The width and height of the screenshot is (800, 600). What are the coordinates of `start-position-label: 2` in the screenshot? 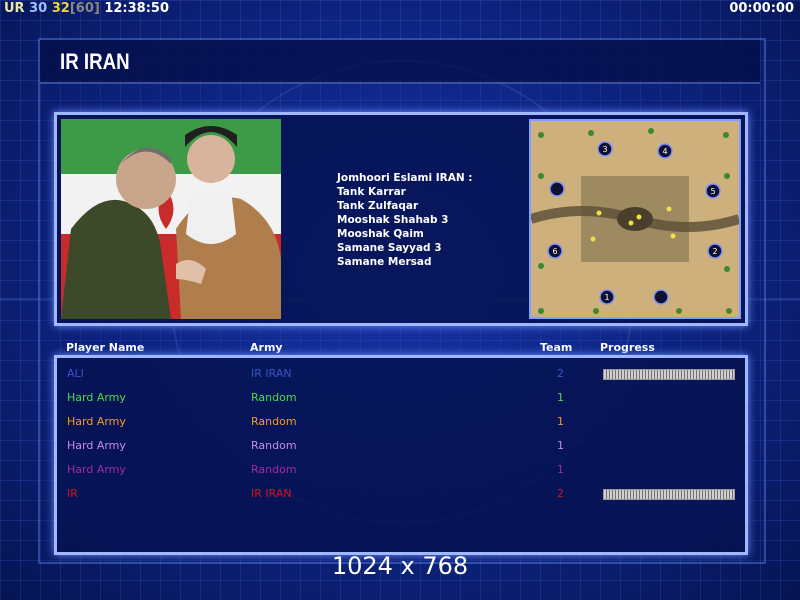 It's located at (714, 251).